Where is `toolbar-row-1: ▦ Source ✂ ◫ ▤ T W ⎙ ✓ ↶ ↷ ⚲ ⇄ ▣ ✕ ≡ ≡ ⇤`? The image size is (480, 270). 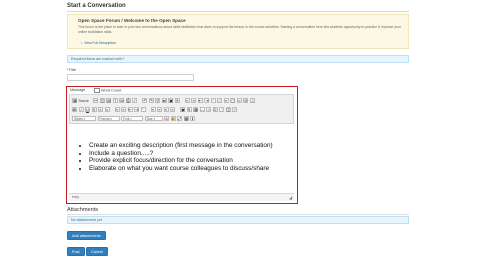 toolbar-row-1: ▦ Source ✂ ◫ ▤ T W ⎙ ✓ ↶ ↷ ⚲ ⇄ ▣ ✕ ≡ ≡ ⇤ is located at coordinates (163, 100).